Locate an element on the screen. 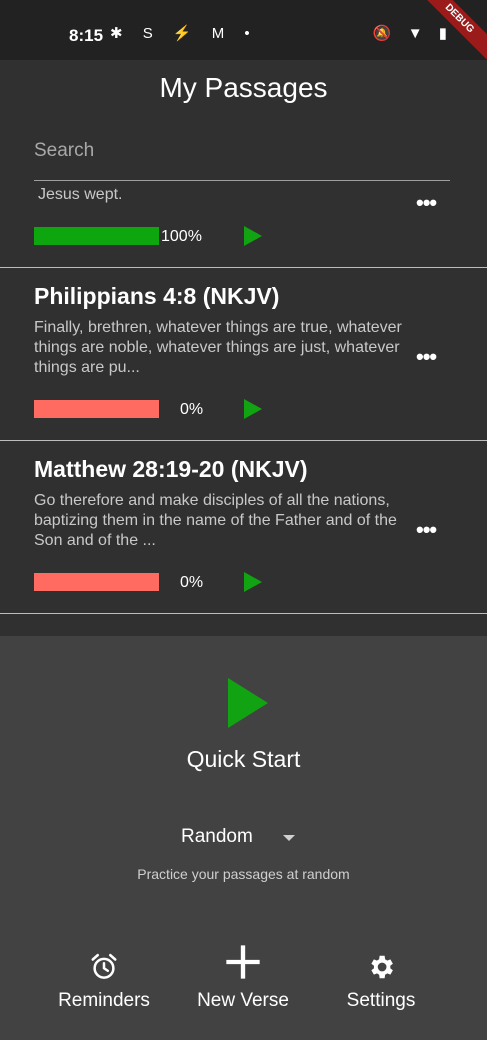  system-icons: 🔕 ▼ ▮ is located at coordinates (412, 33).